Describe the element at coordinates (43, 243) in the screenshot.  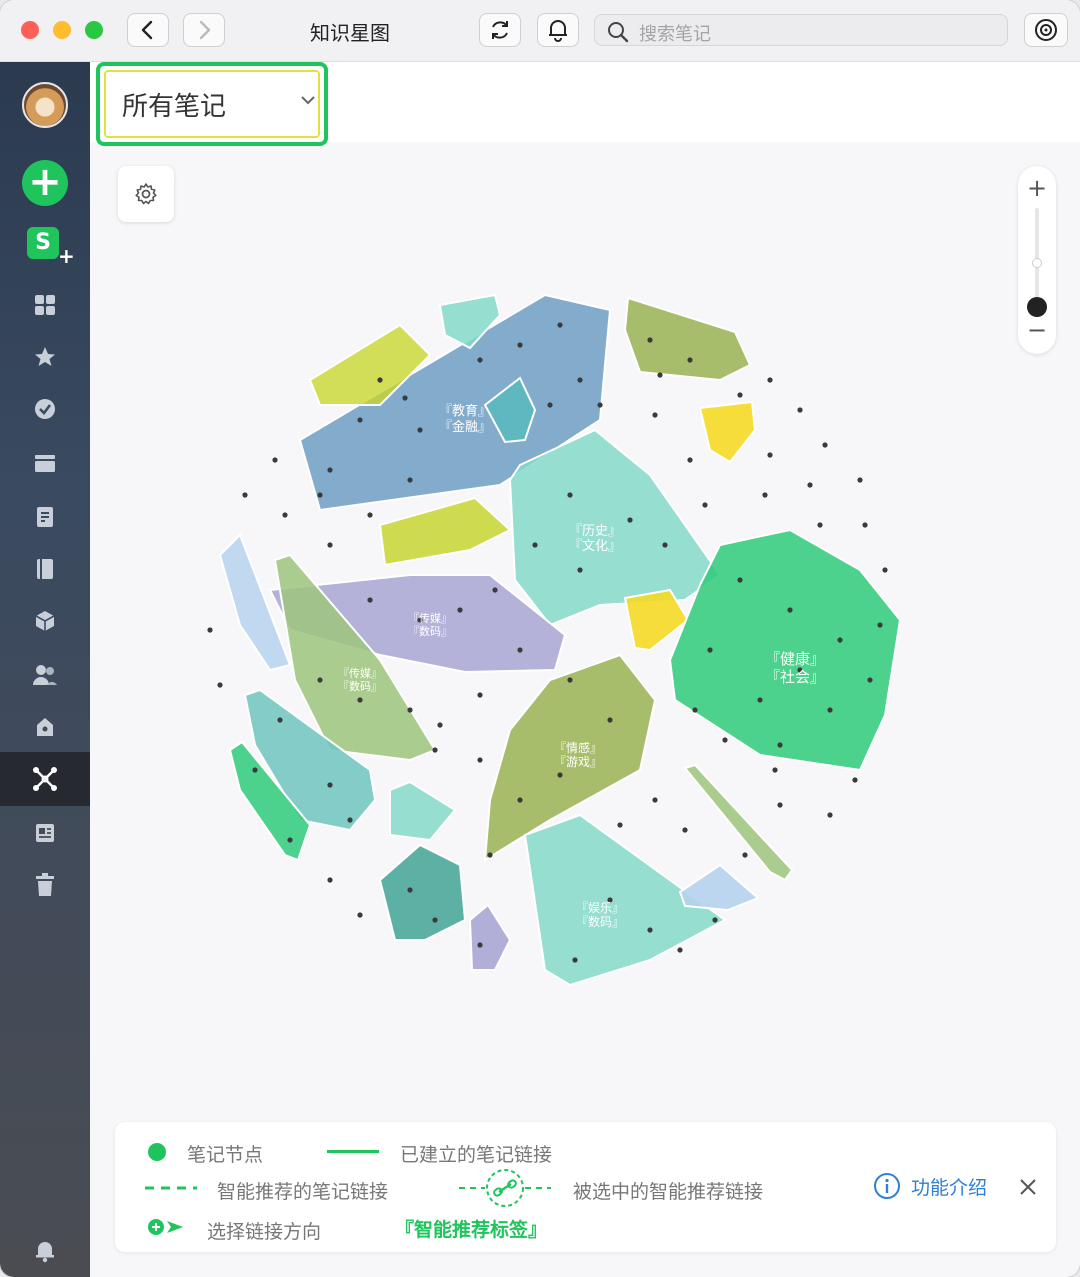
I see `s-plus-icon: S` at that location.